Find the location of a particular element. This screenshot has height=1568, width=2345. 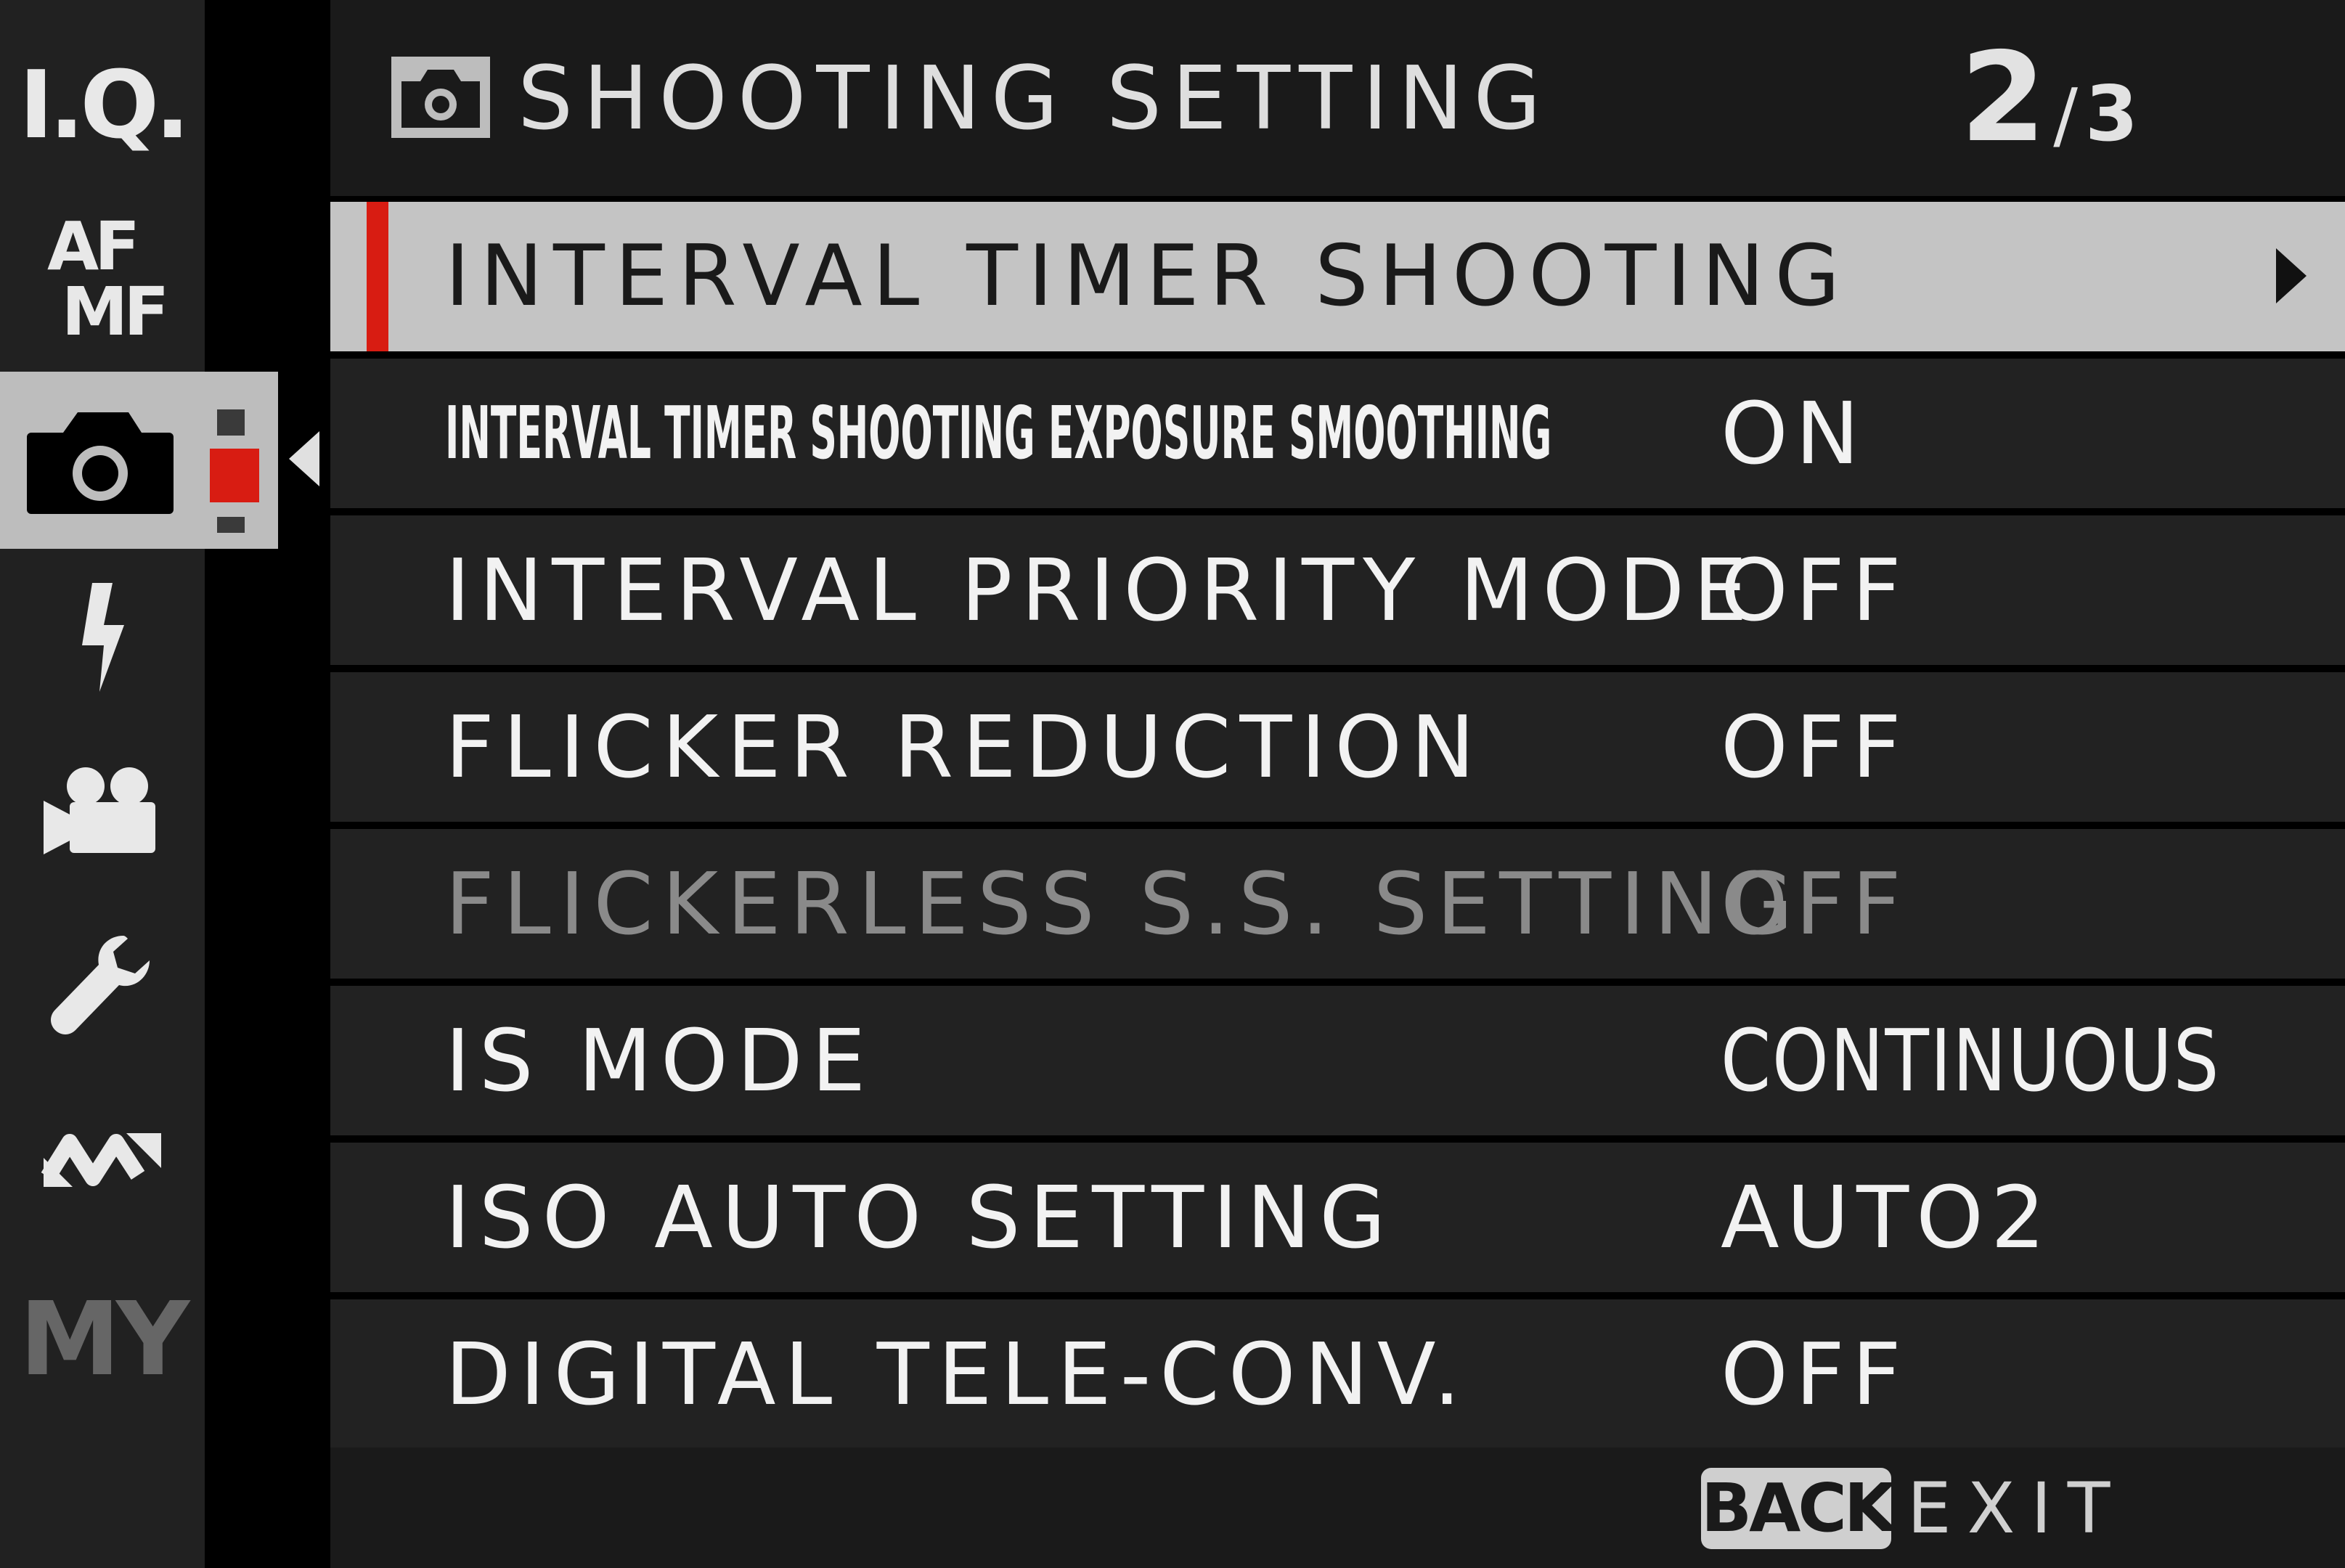

sidebar-item-iq-label: I.Q. is located at coordinates (104, 106).